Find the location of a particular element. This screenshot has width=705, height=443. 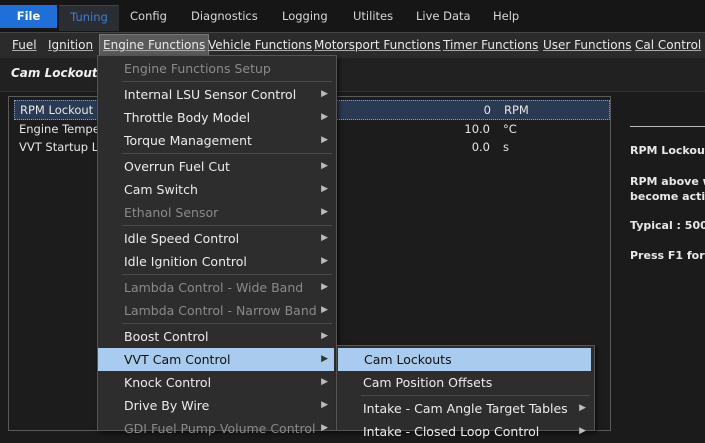

menu-item-label: Cam Position Offsets is located at coordinates (428, 382).